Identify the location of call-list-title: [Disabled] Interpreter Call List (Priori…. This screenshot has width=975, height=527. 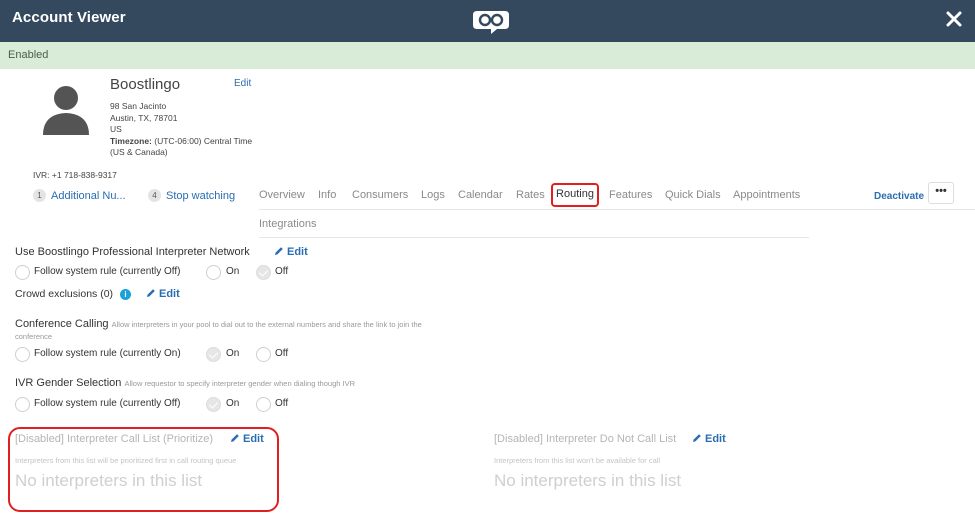
(114, 439).